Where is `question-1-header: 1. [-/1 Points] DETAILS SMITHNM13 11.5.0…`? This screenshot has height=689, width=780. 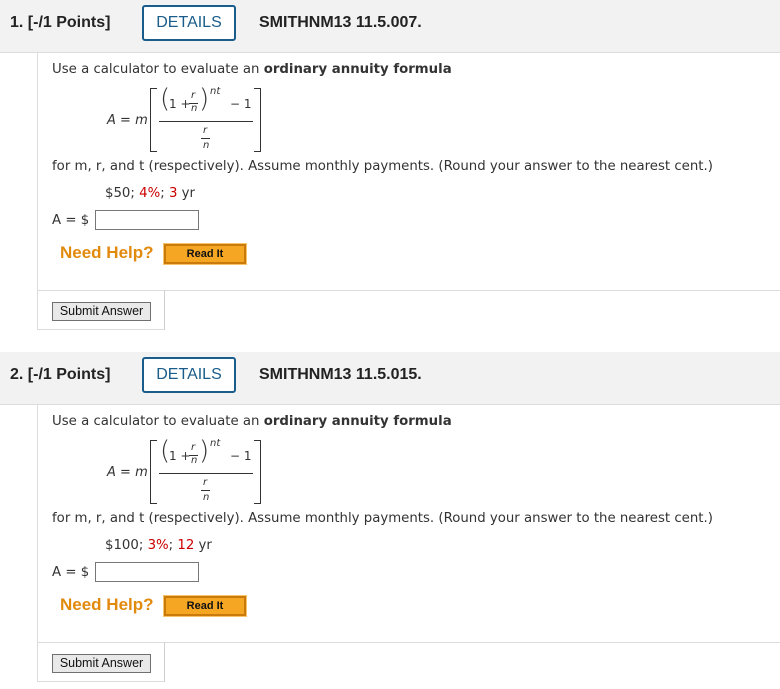 question-1-header: 1. [-/1 Points] DETAILS SMITHNM13 11.5.0… is located at coordinates (390, 26).